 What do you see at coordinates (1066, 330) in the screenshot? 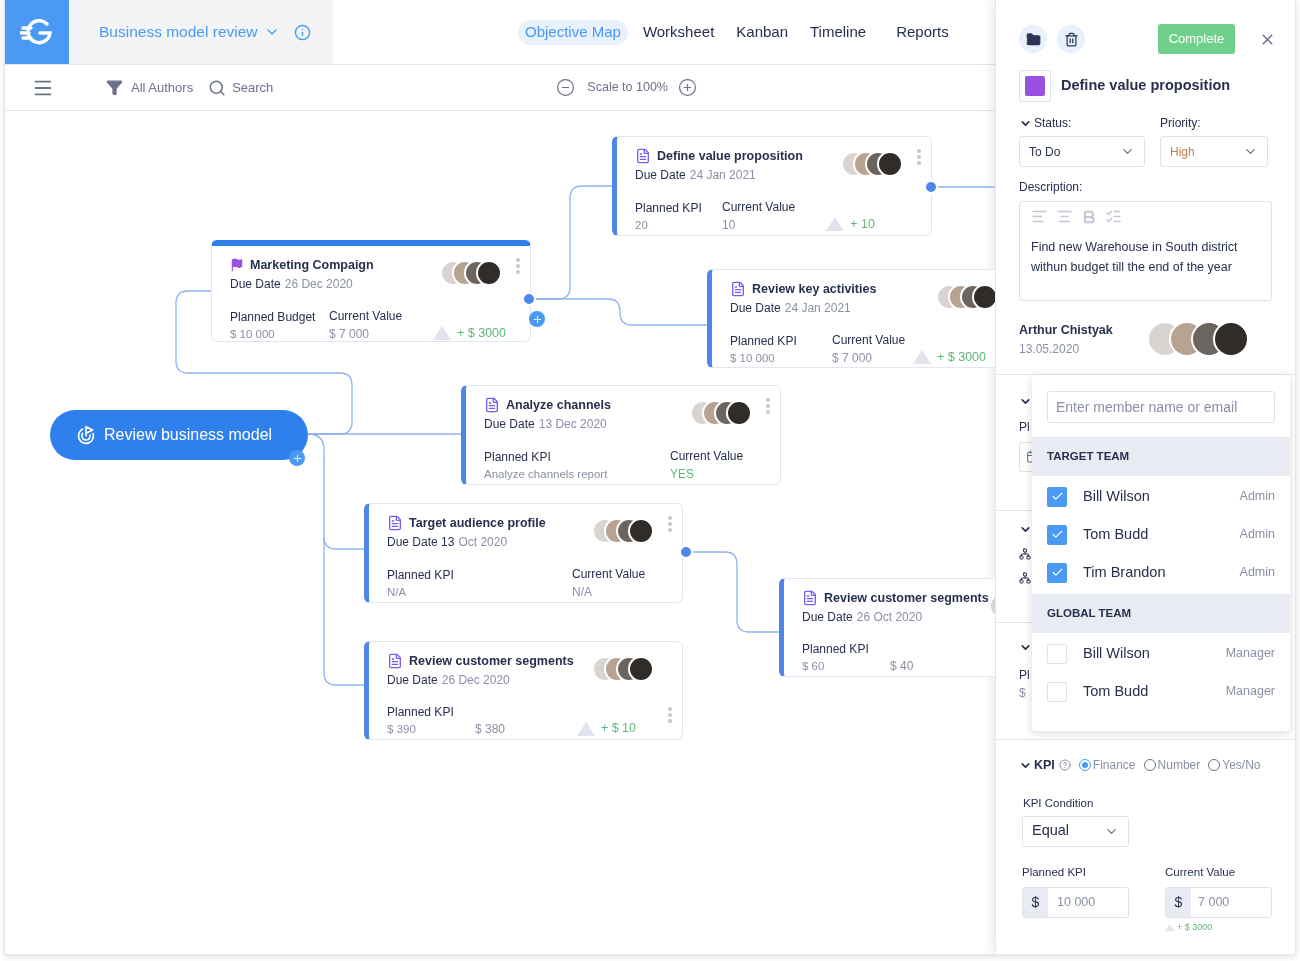
I see `author-name: Arthur Chistyak` at bounding box center [1066, 330].